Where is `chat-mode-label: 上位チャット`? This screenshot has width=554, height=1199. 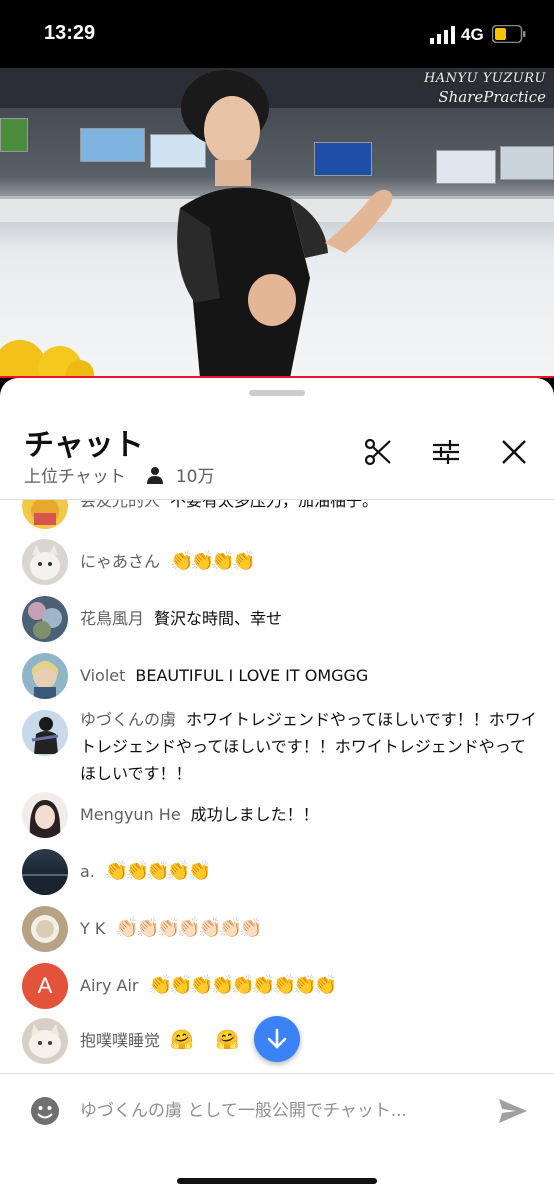 chat-mode-label: 上位チャット is located at coordinates (75, 477).